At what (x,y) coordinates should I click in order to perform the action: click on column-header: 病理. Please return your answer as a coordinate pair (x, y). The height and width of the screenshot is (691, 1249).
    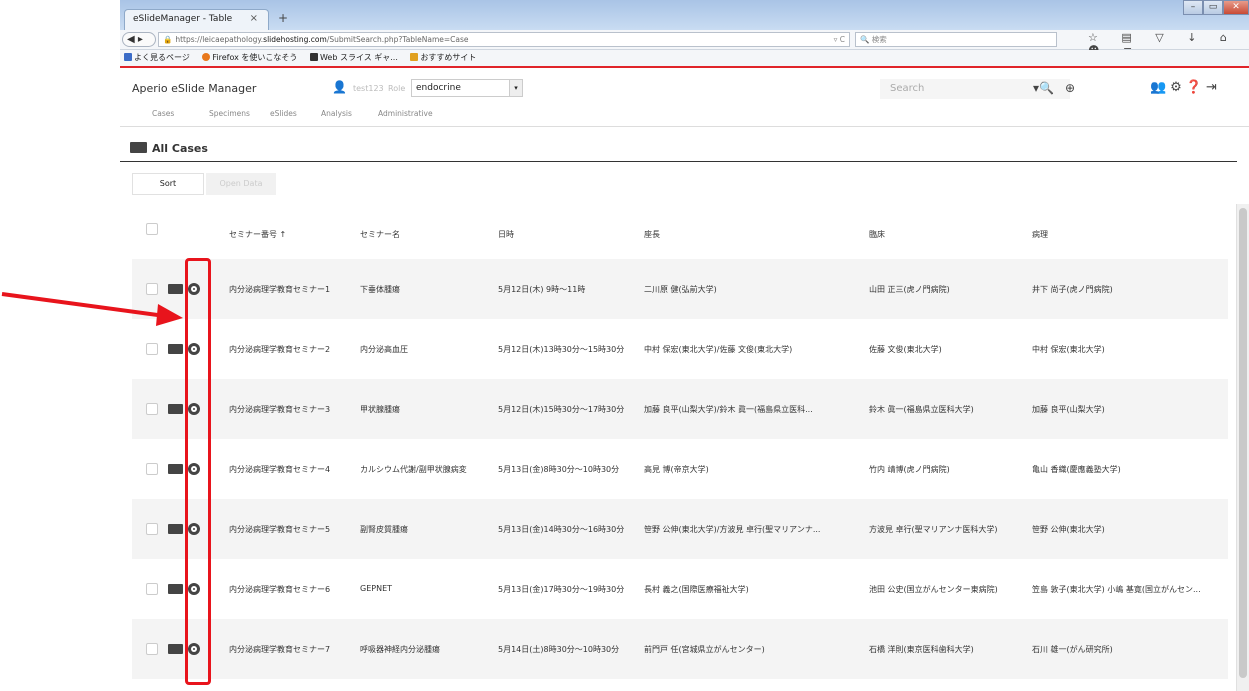
    Looking at the image, I should click on (1040, 234).